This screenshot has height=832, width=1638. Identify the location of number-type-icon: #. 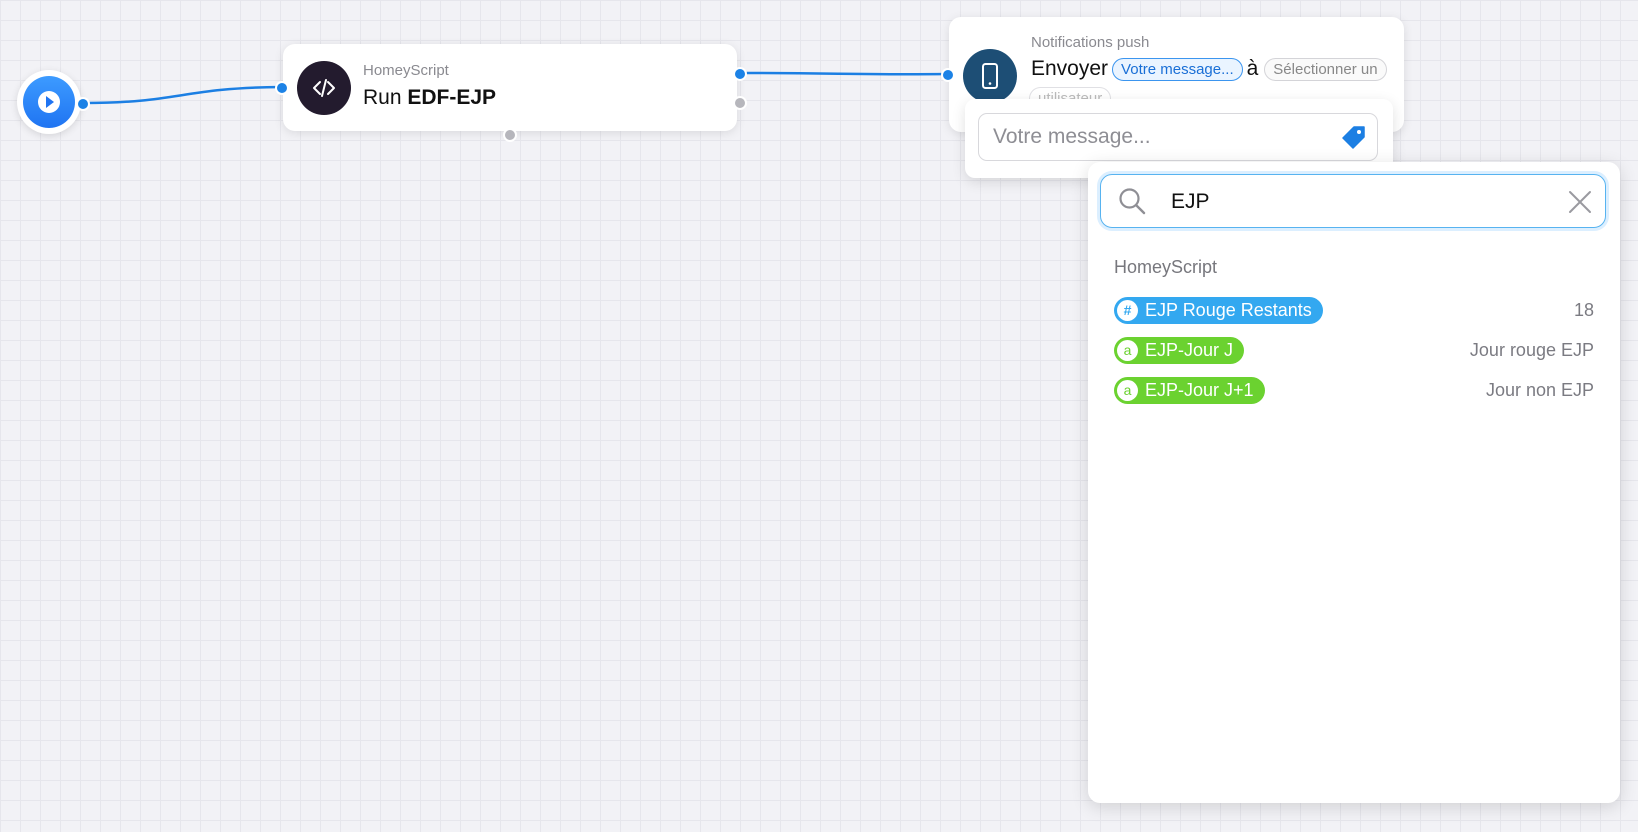
(1127, 310).